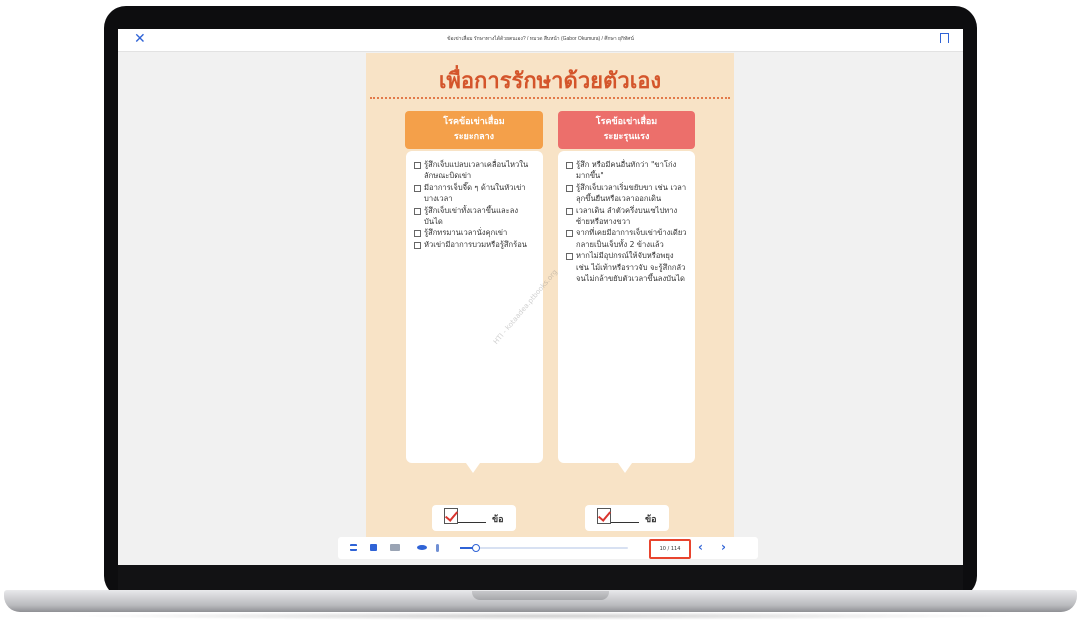 This screenshot has height=625, width=1081. What do you see at coordinates (540, 595) in the screenshot?
I see `laptop-notch` at bounding box center [540, 595].